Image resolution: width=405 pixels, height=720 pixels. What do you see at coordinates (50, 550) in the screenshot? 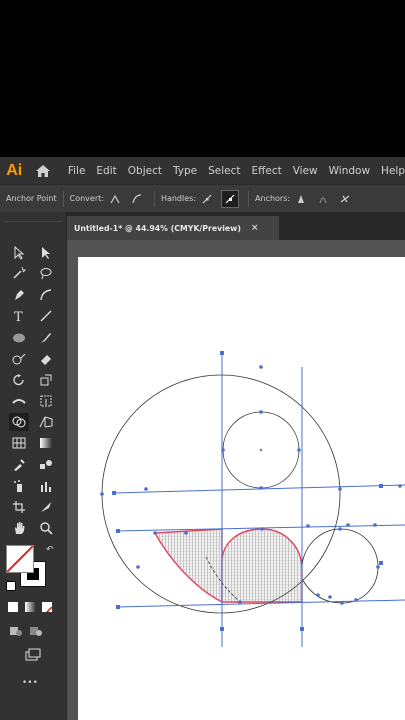
I see `swap-fill-stroke-icon: ↶` at bounding box center [50, 550].